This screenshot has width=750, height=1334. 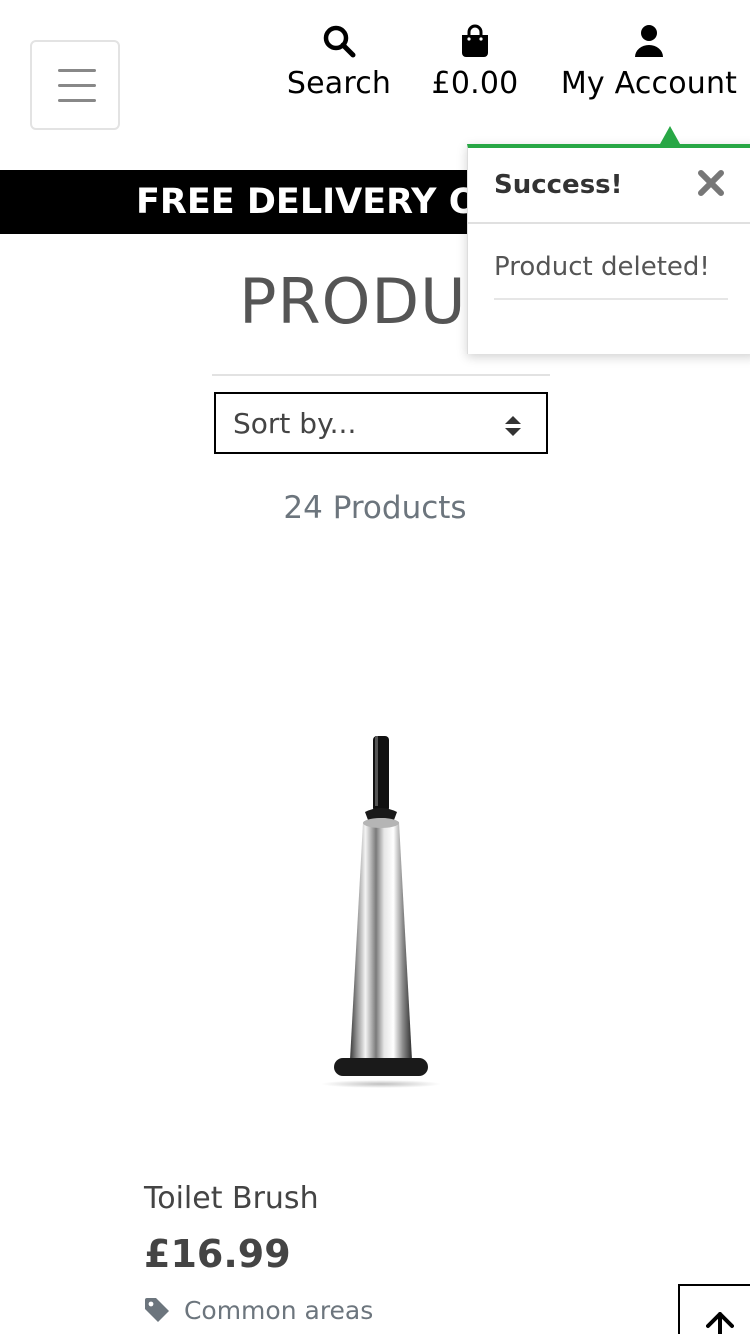 I want to click on product-category-link: Common areas, so click(x=258, y=1310).